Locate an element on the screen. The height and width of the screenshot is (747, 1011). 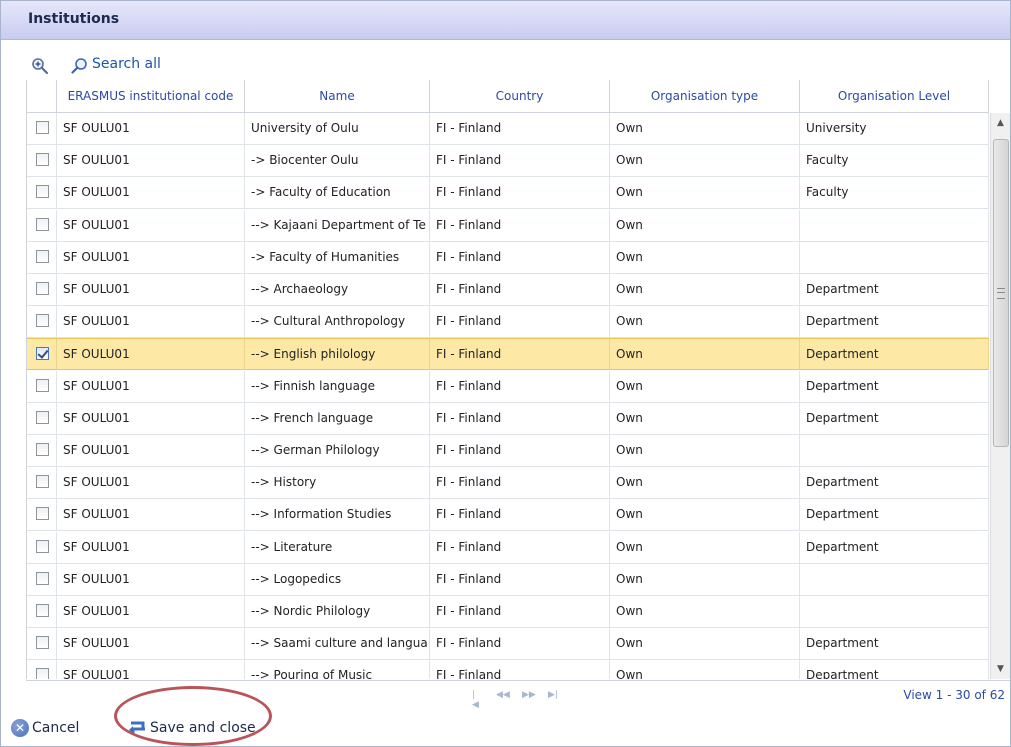
scroll-thumb is located at coordinates (1001, 293).